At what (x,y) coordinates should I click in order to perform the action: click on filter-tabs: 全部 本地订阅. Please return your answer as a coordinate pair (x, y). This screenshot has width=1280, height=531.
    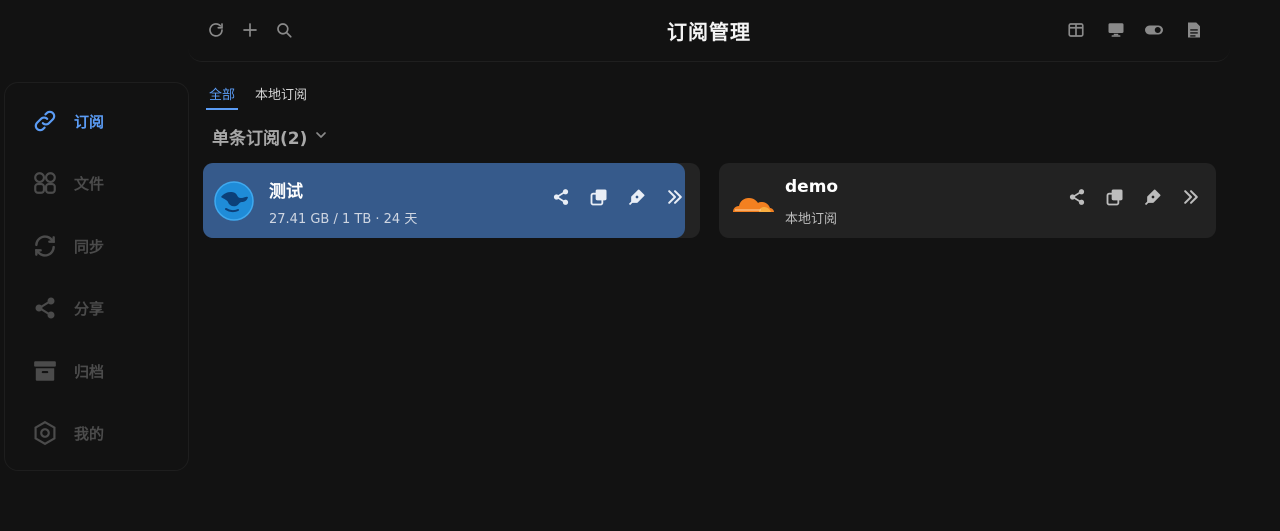
    Looking at the image, I should click on (258, 96).